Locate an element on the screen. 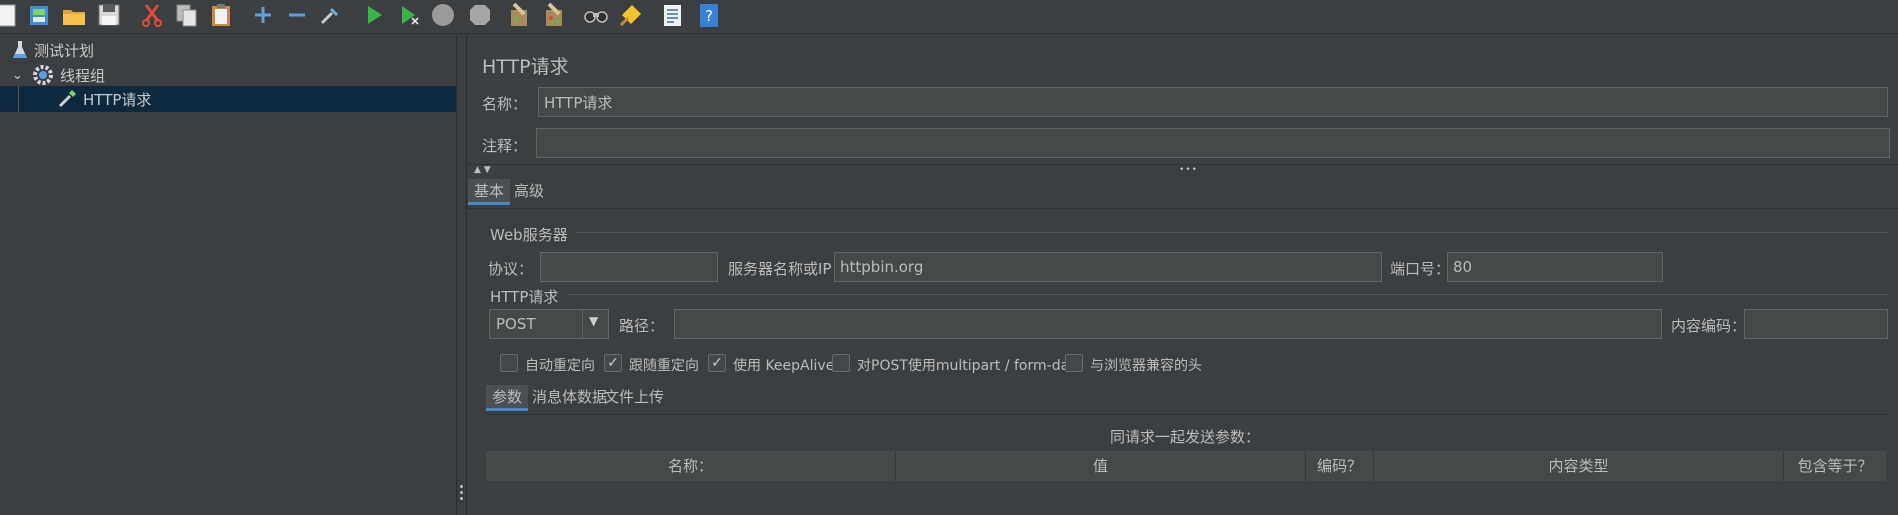  clear-all-icon is located at coordinates (554, 15).